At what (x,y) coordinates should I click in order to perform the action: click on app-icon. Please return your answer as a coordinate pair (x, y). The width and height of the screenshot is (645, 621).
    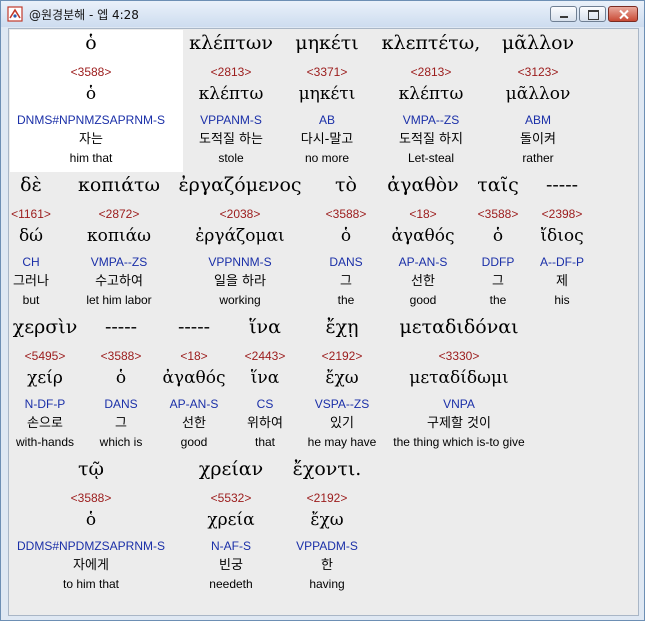
    Looking at the image, I should click on (15, 14).